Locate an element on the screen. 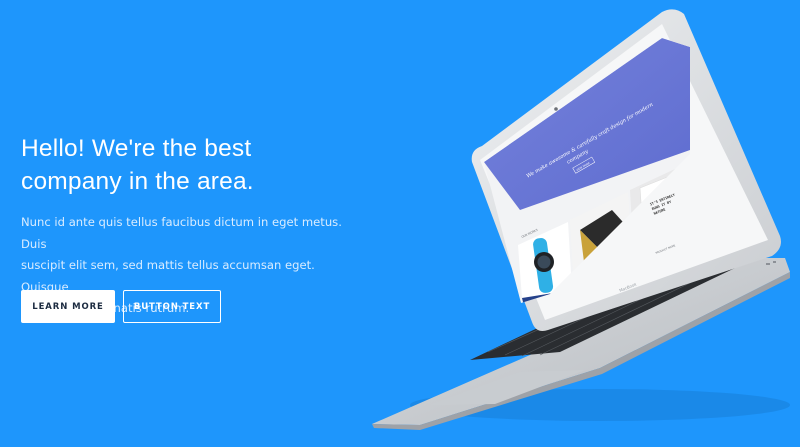 This screenshot has height=447, width=800. usb-port is located at coordinates (768, 264).